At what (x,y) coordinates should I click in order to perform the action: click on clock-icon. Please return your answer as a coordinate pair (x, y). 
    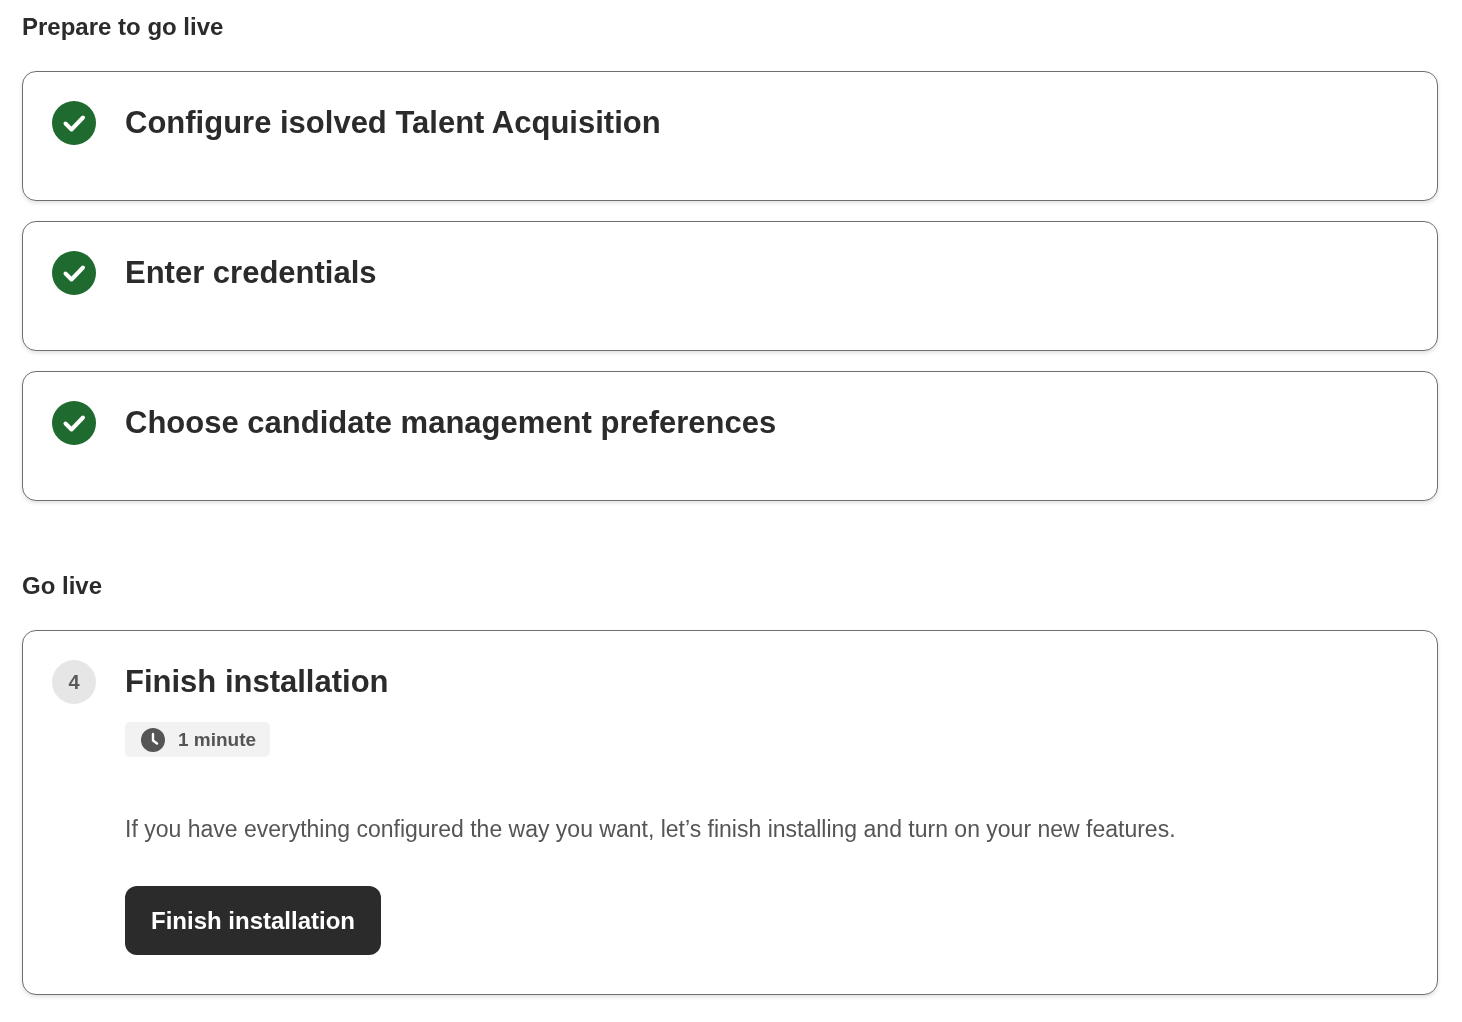
    Looking at the image, I should click on (153, 739).